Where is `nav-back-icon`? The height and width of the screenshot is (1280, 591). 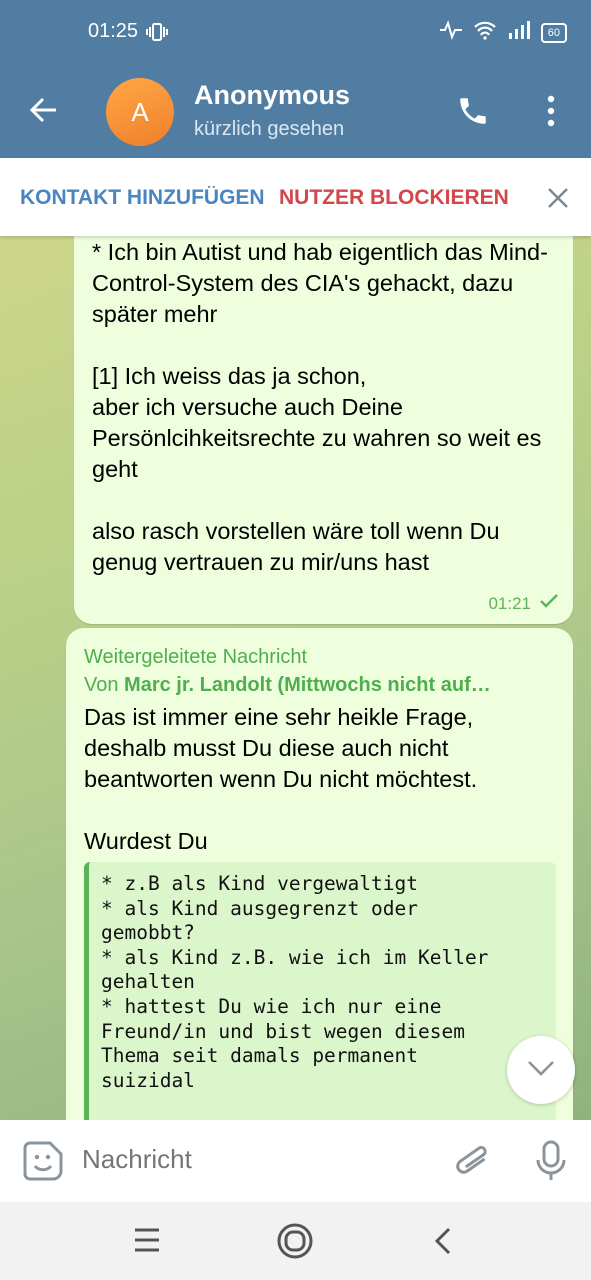 nav-back-icon is located at coordinates (443, 1243).